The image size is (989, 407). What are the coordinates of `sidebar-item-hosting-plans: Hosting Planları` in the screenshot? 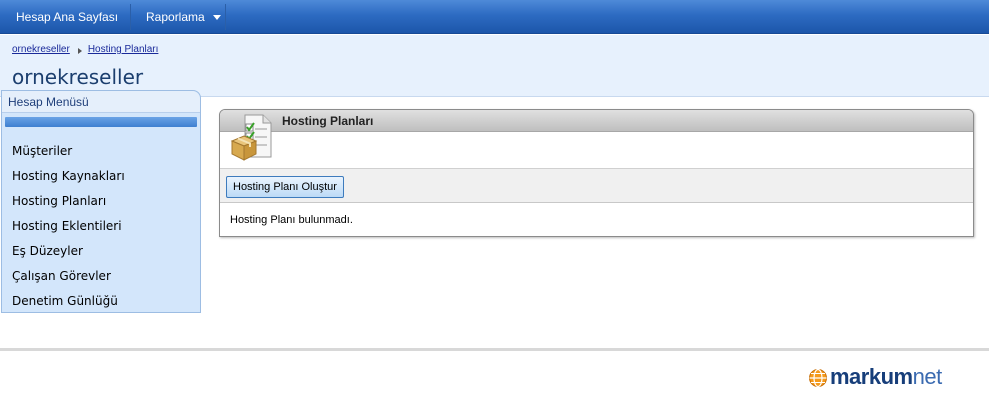 It's located at (101, 201).